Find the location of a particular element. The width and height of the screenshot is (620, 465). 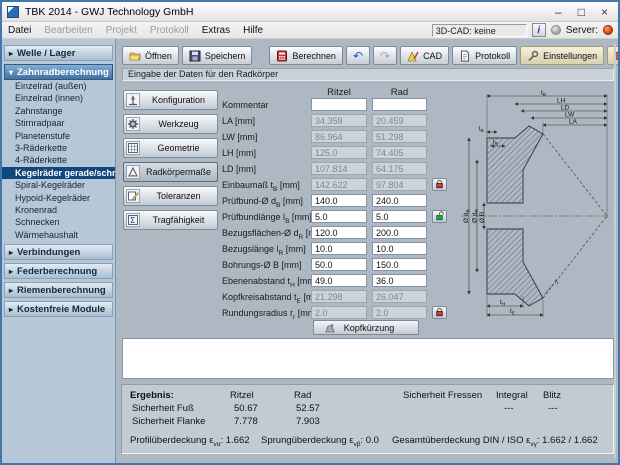

input-ebenenabstand-t-rad is located at coordinates (399, 280).